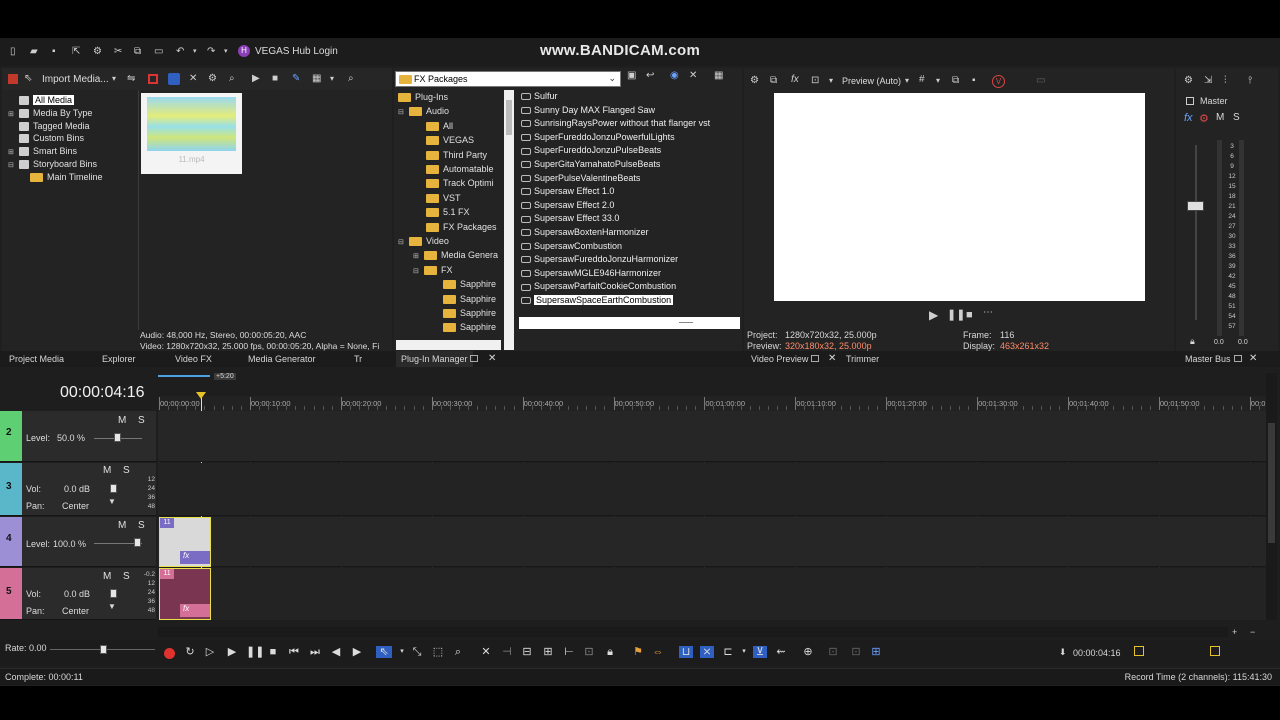  What do you see at coordinates (62, 113) in the screenshot?
I see `tree-item-media-by-type: Media By Type` at bounding box center [62, 113].